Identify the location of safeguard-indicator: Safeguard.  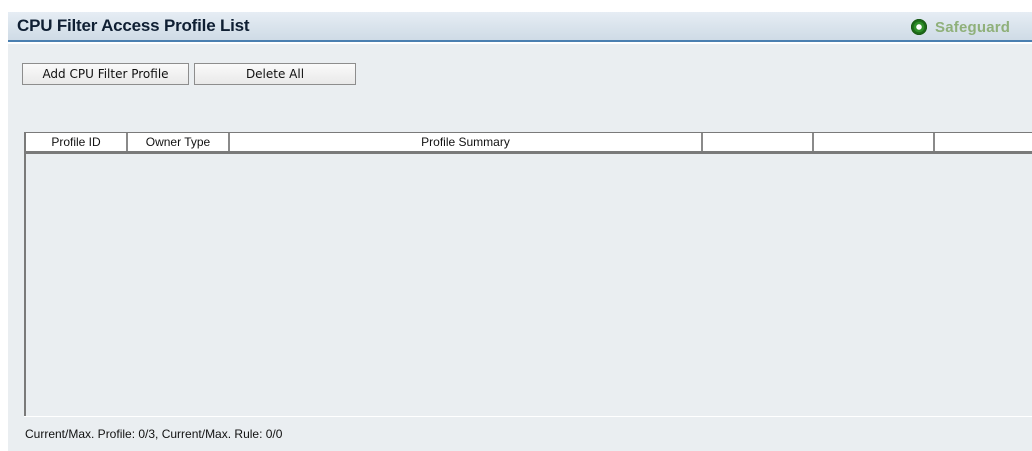
(960, 27).